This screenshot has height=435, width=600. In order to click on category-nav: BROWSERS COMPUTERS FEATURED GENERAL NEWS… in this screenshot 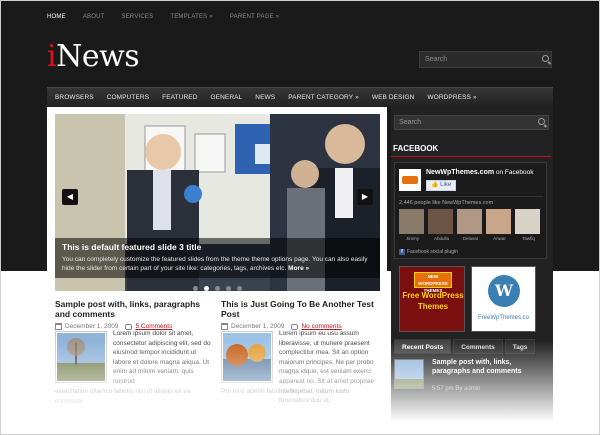, I will do `click(300, 97)`.